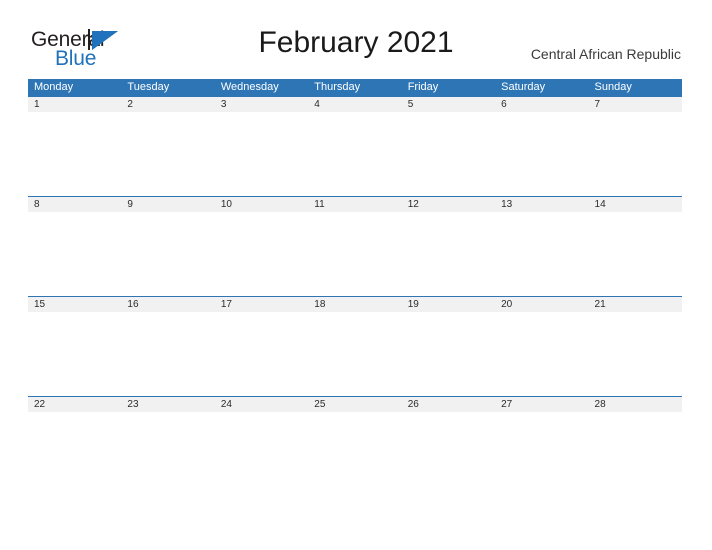 The height and width of the screenshot is (550, 712). Describe the element at coordinates (261, 404) in the screenshot. I see `day-cell-24: 24` at that location.